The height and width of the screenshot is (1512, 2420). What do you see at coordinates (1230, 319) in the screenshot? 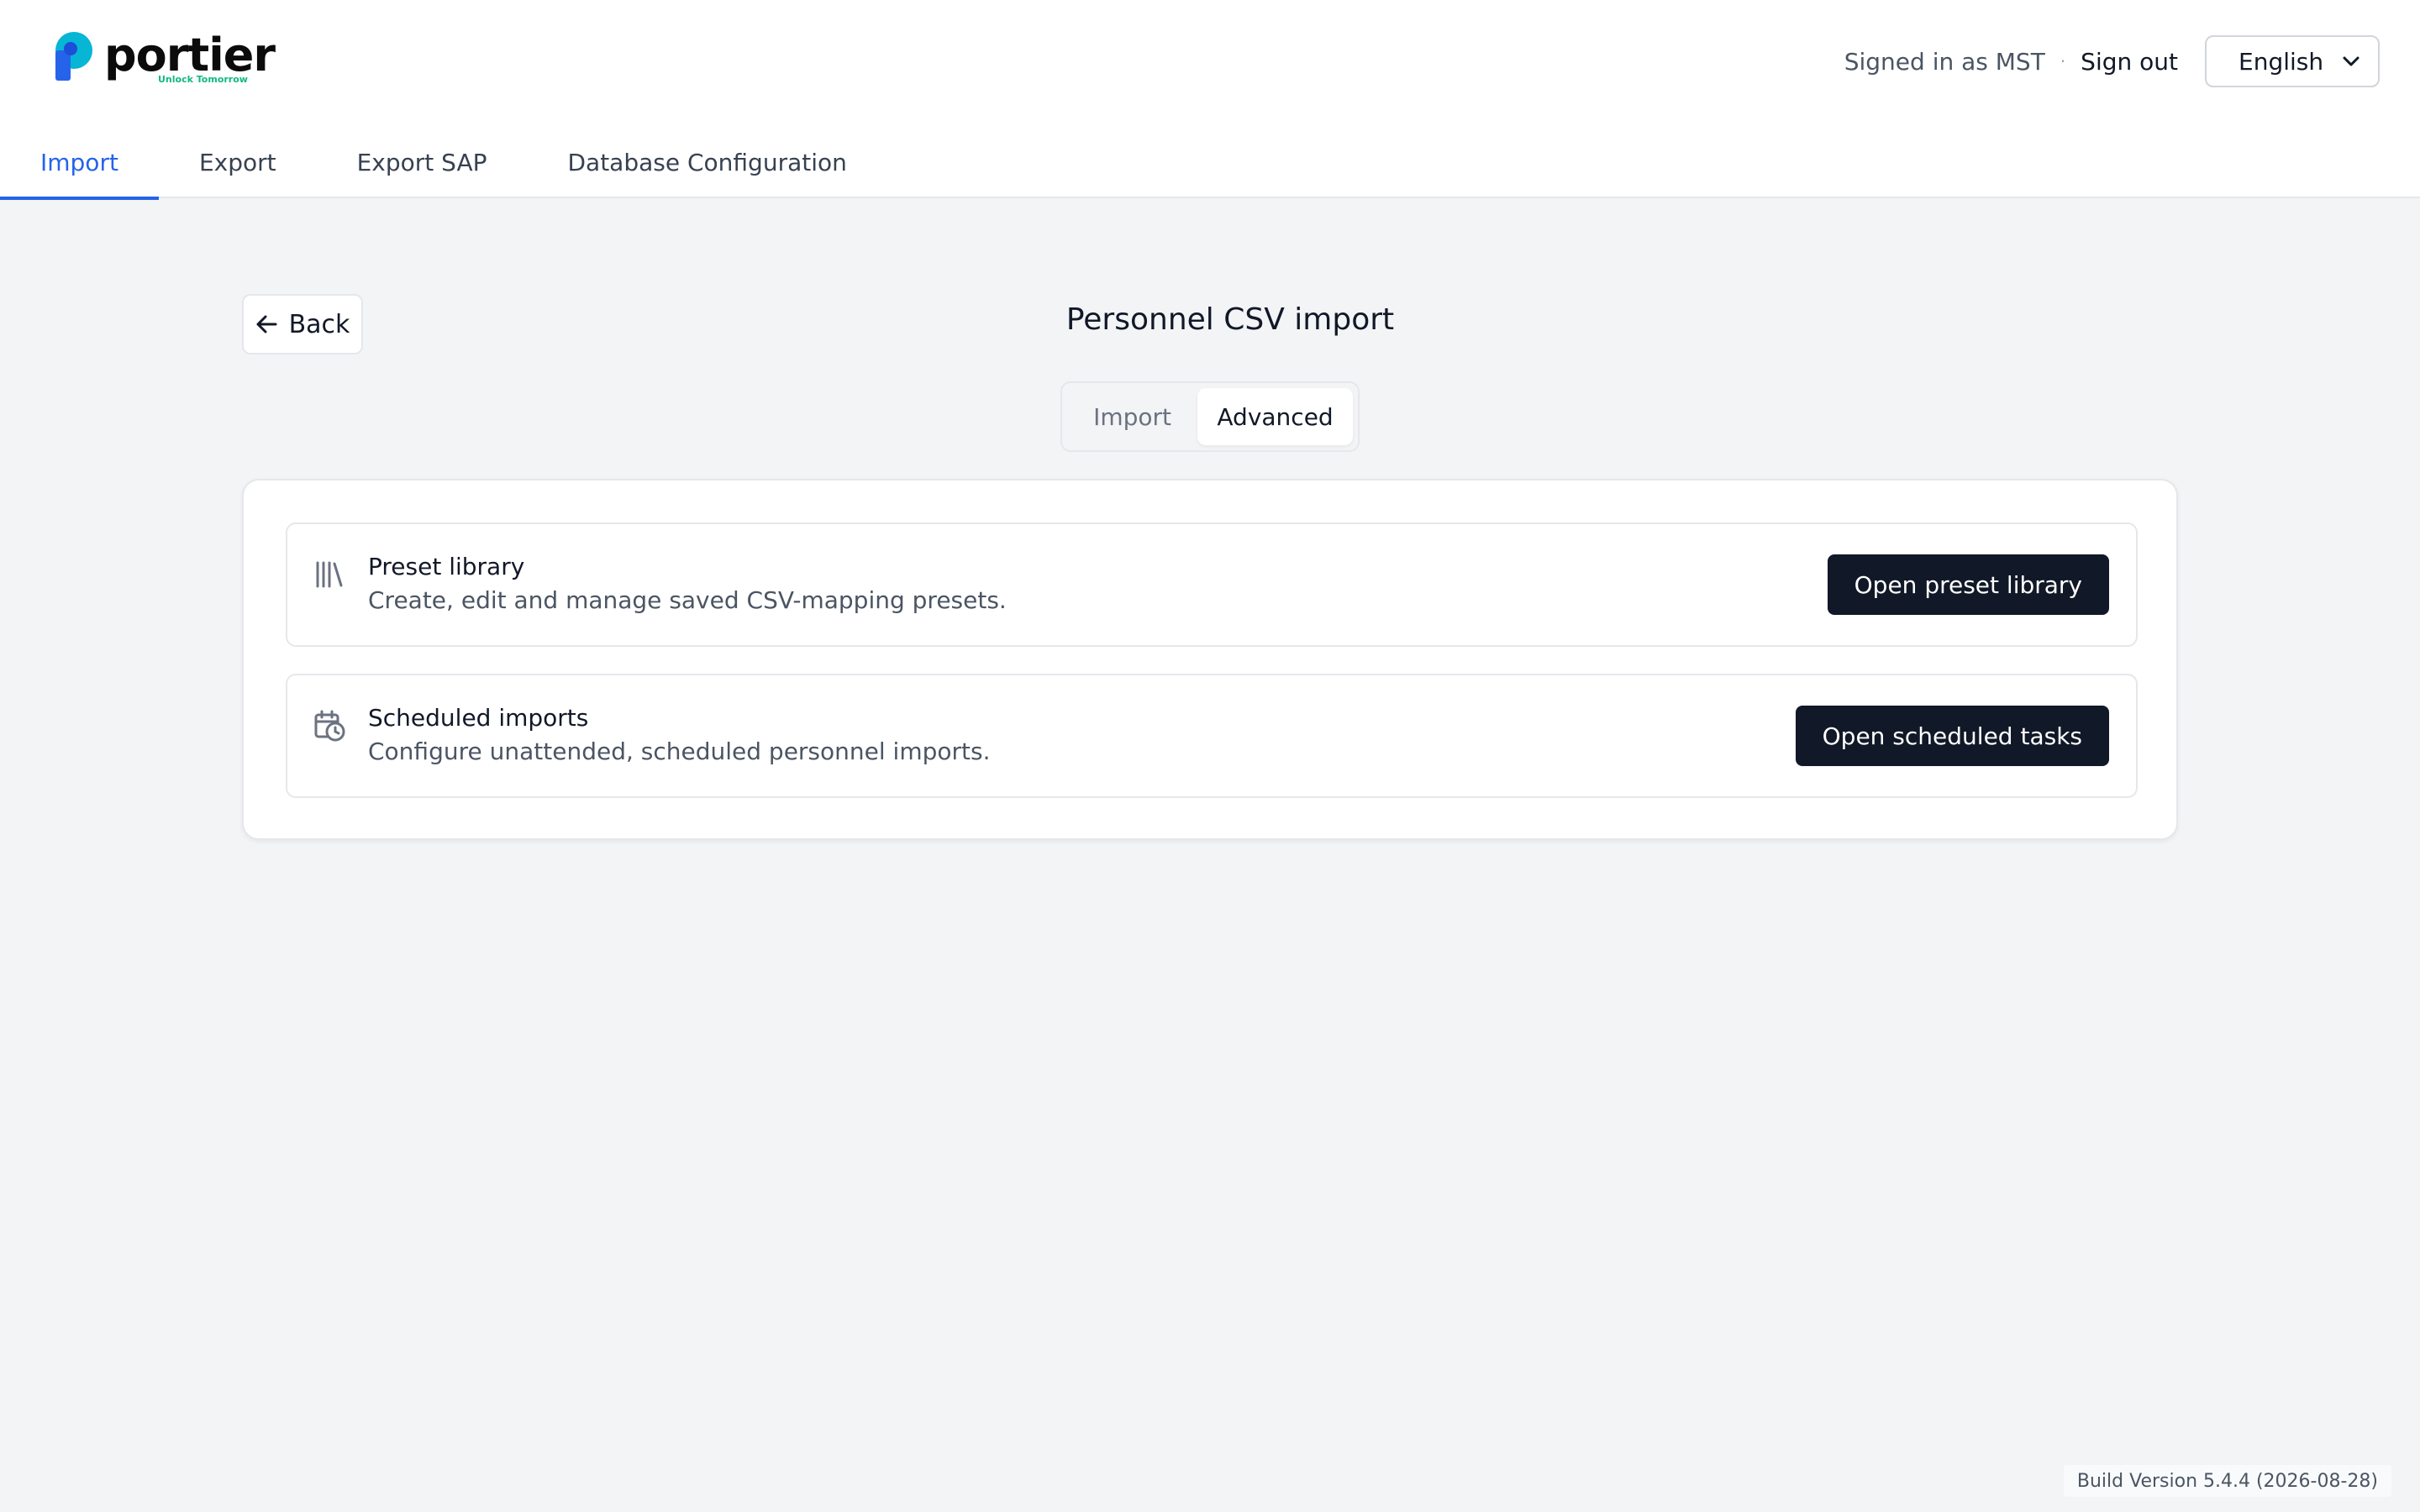
I see `page-title: Personnel CSV import` at bounding box center [1230, 319].